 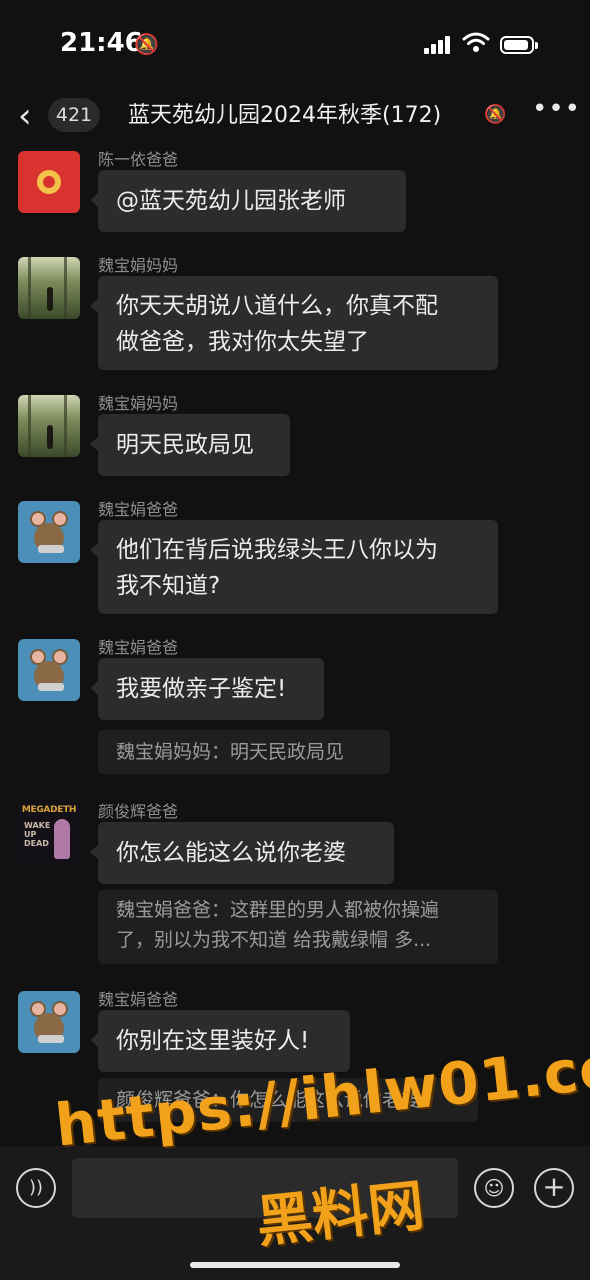 I want to click on message-bubble: 你怎么能这么说你老婆, so click(x=242, y=853).